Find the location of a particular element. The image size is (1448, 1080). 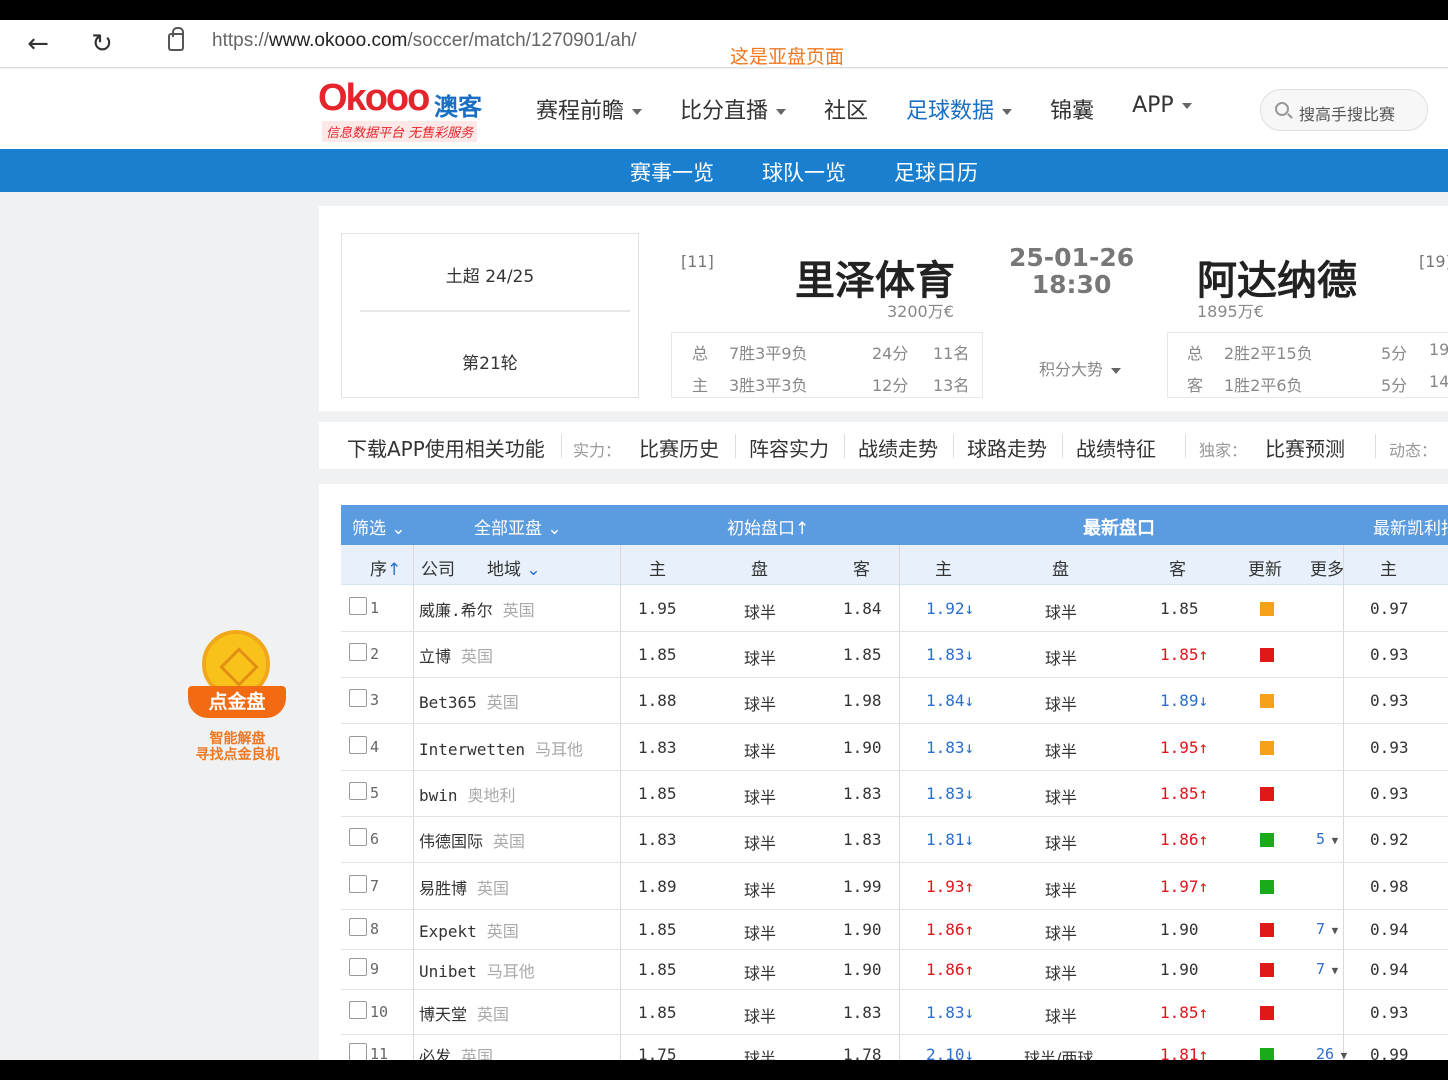

league-round: 第21轮 is located at coordinates (490, 364).